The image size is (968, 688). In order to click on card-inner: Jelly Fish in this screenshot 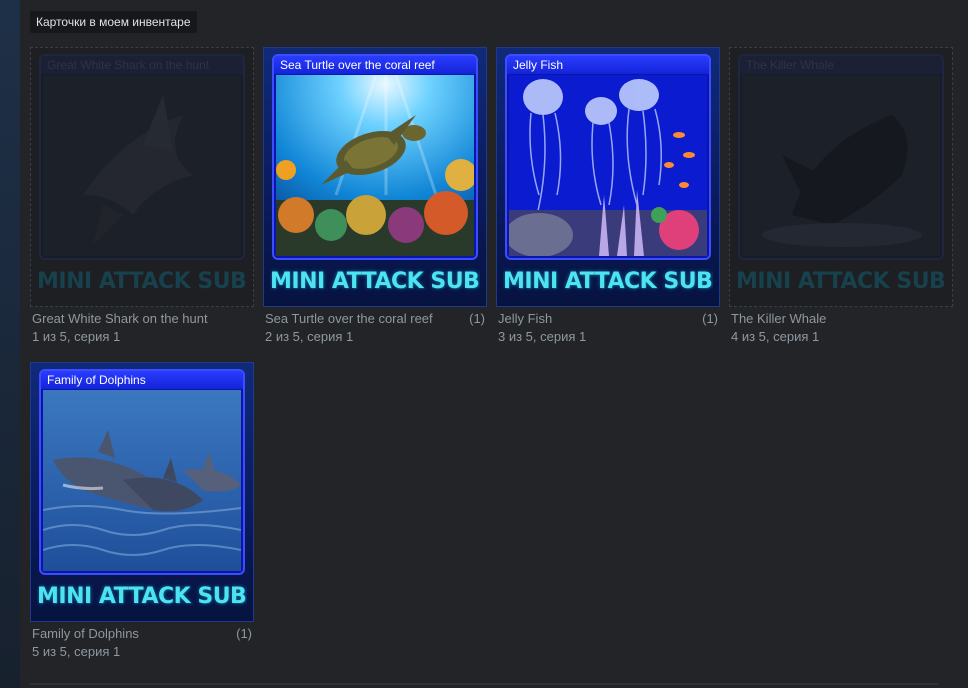, I will do `click(608, 157)`.